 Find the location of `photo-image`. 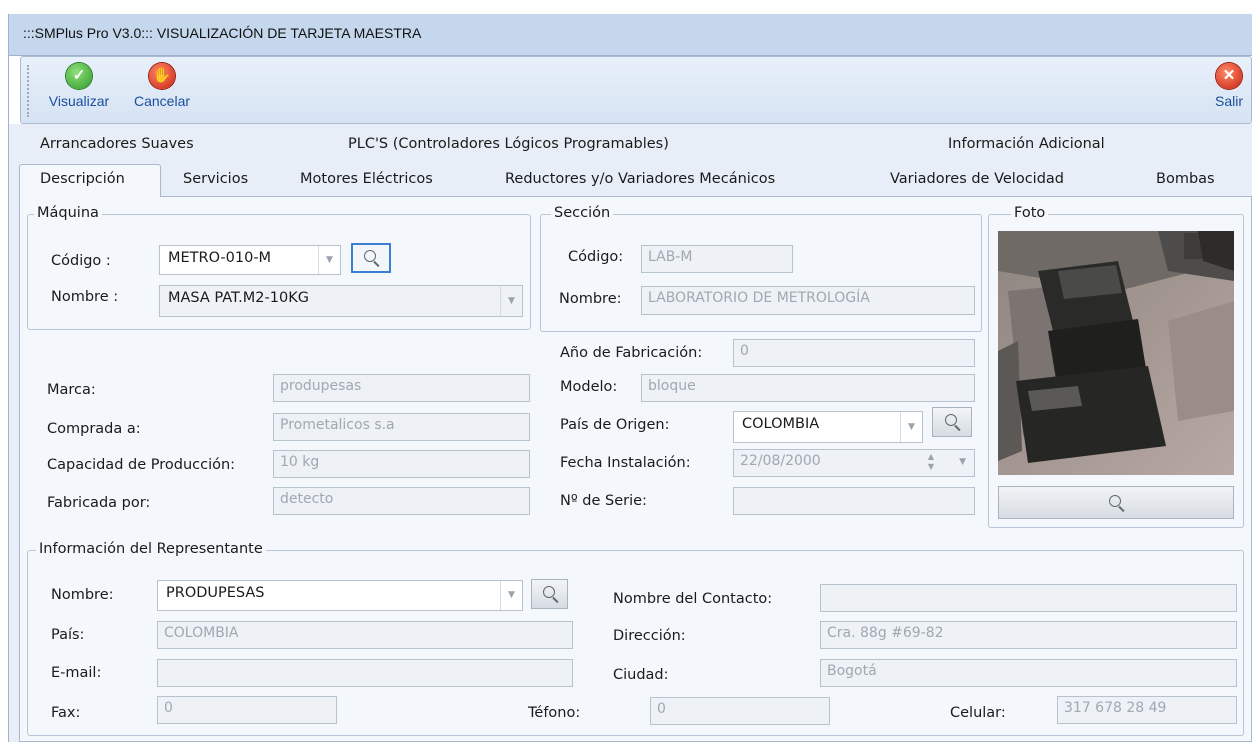

photo-image is located at coordinates (1116, 353).